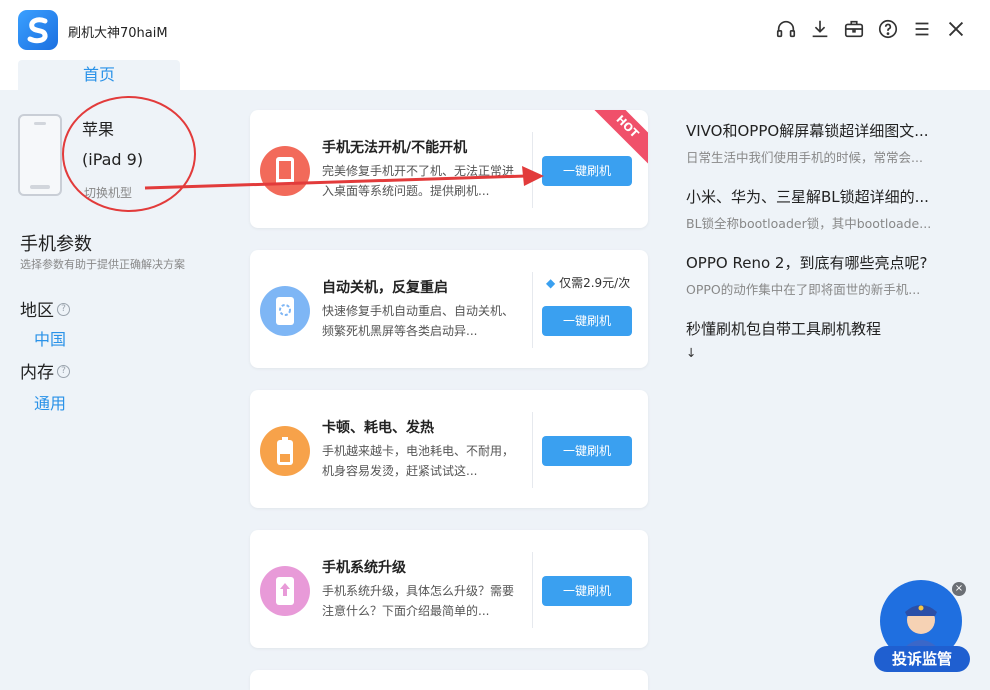 The height and width of the screenshot is (690, 990). I want to click on region-value: 中国, so click(50, 338).